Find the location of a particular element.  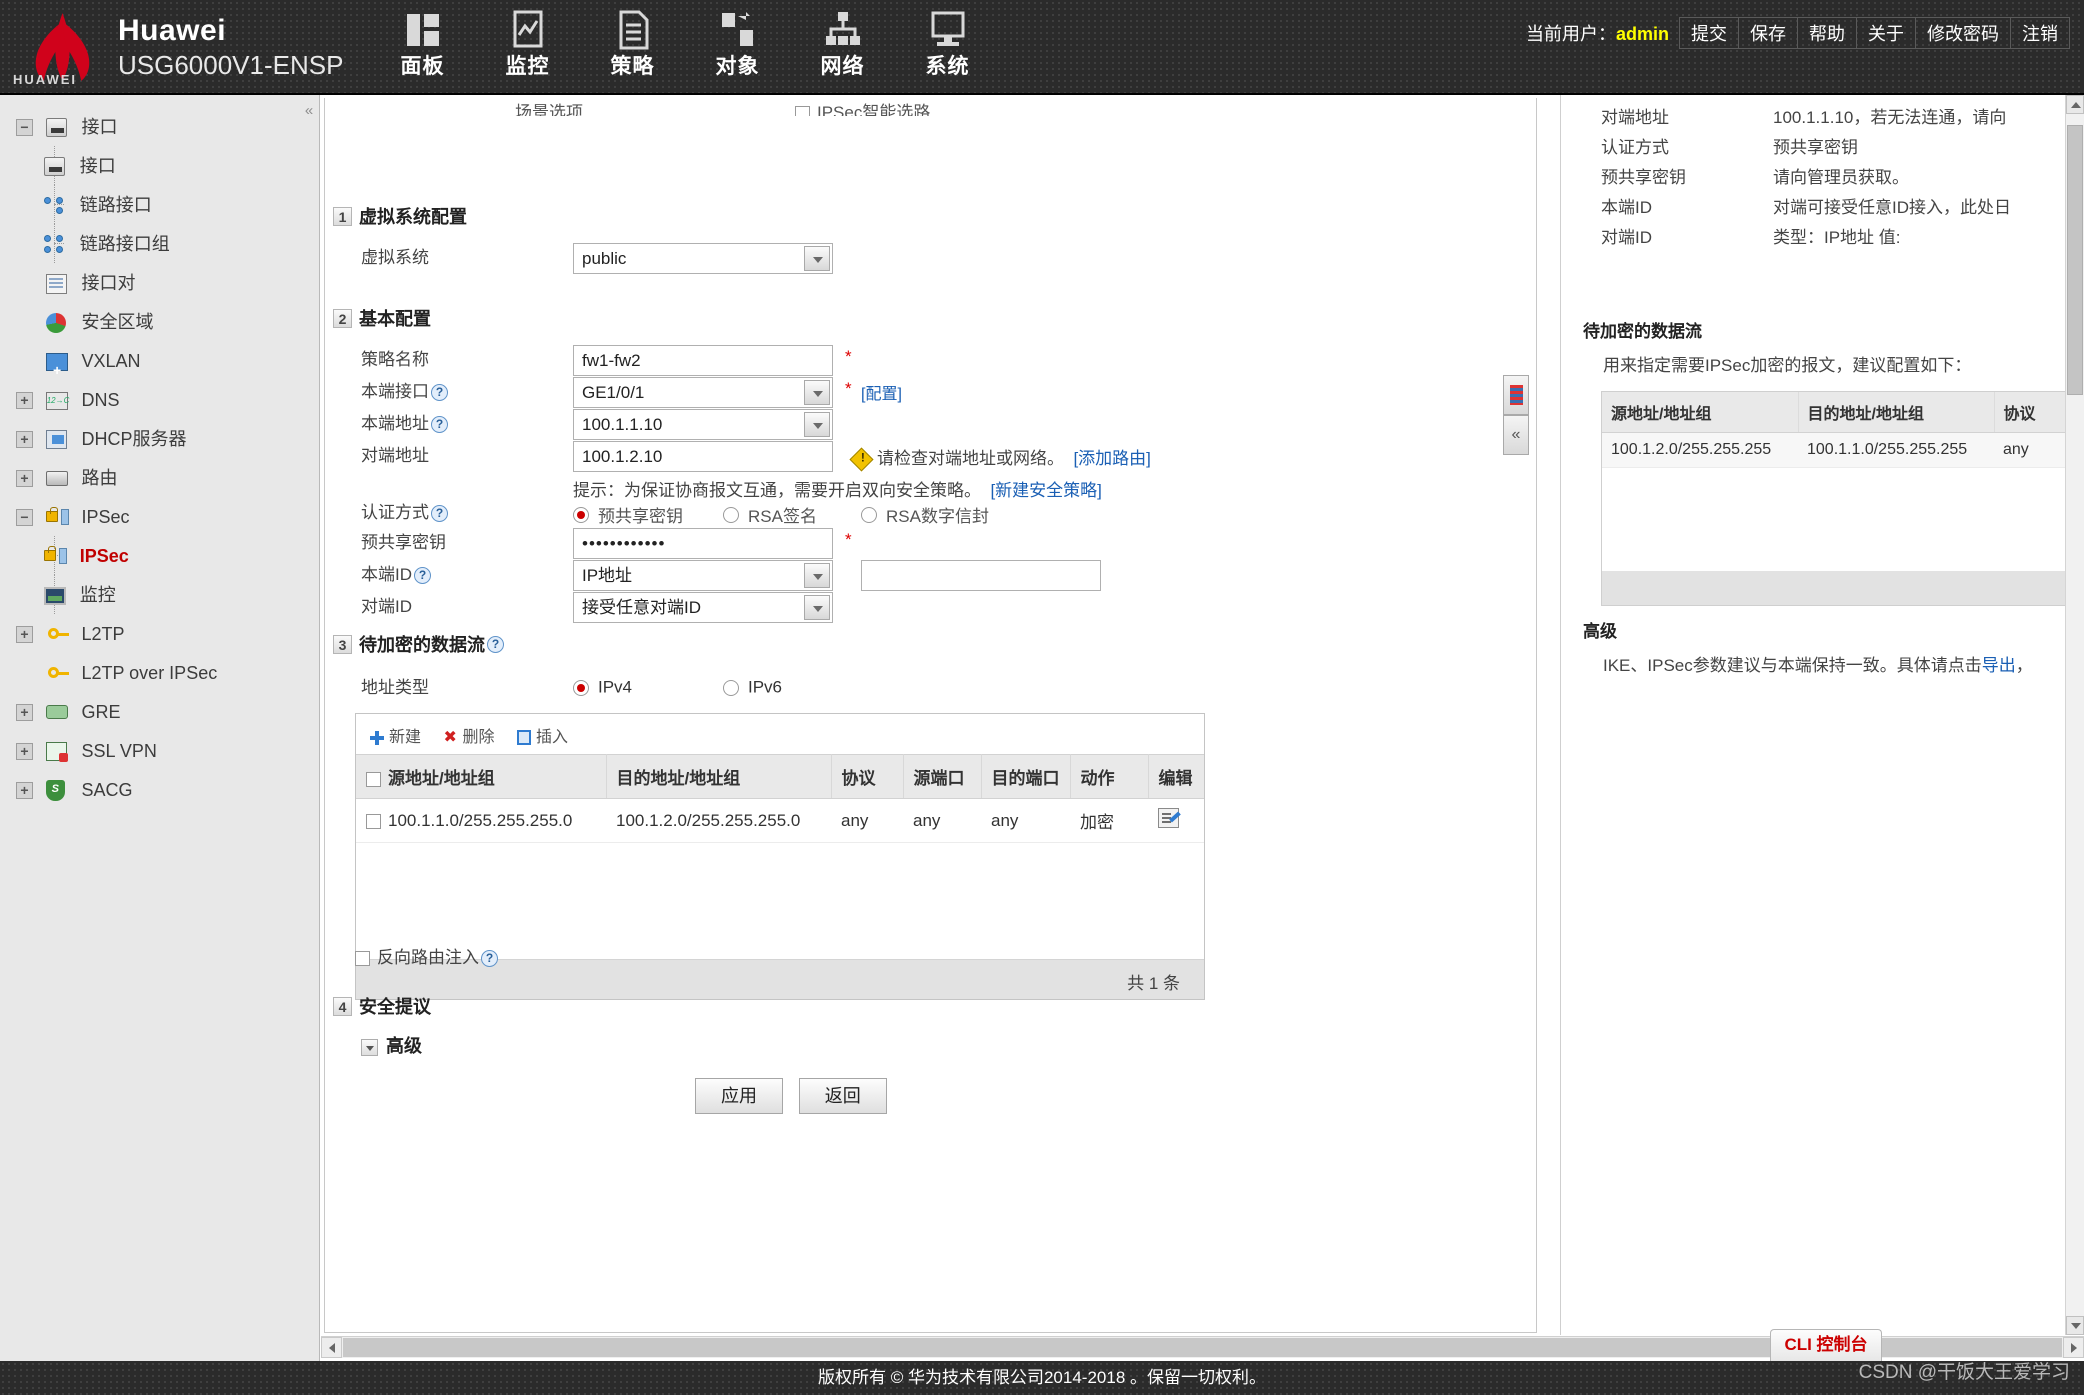

local-id-type-select: IP地址 is located at coordinates (703, 575).